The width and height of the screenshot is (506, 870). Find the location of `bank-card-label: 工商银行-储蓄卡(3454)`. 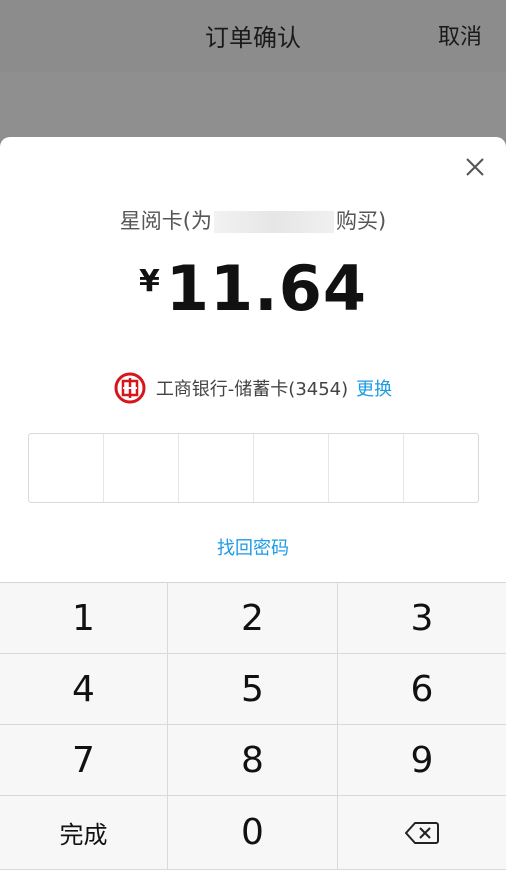

bank-card-label: 工商银行-储蓄卡(3454) is located at coordinates (252, 389).